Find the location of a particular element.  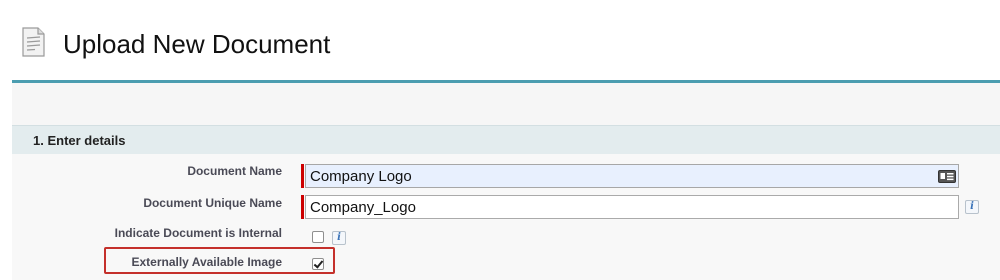

document-unique-name-label: Document Unique Name is located at coordinates (212, 203).